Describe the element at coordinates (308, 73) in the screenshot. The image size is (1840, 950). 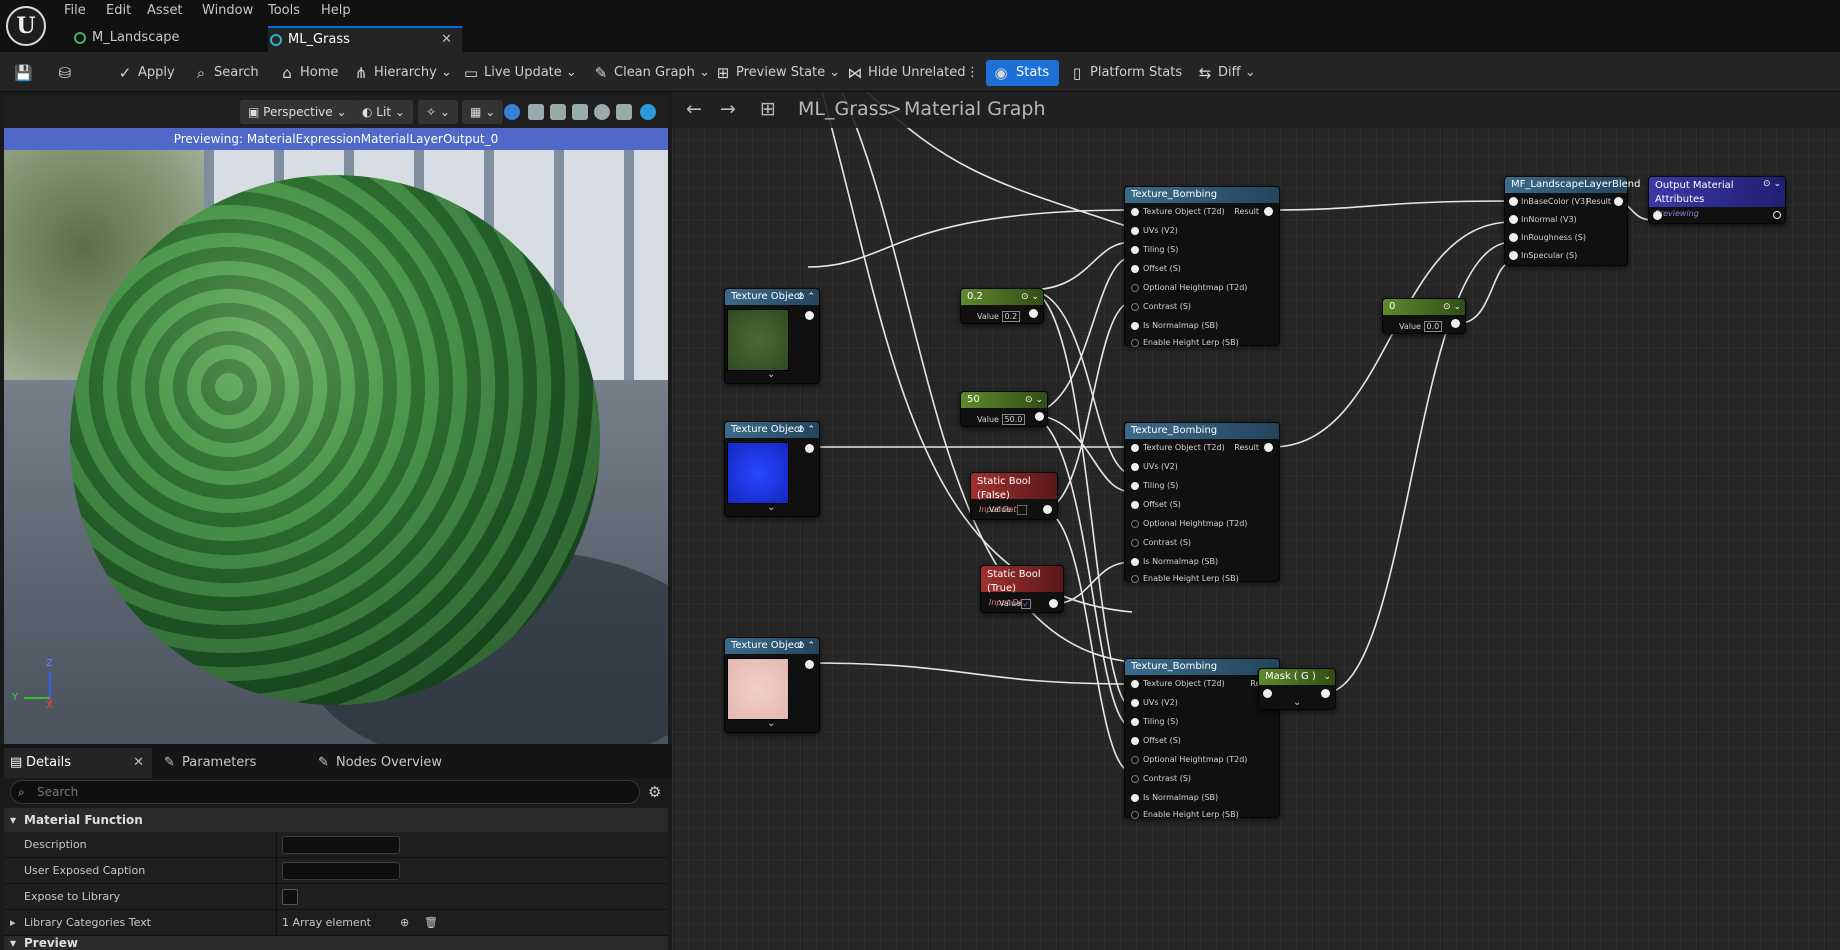
I see `home-button: ⌂ Home` at that location.